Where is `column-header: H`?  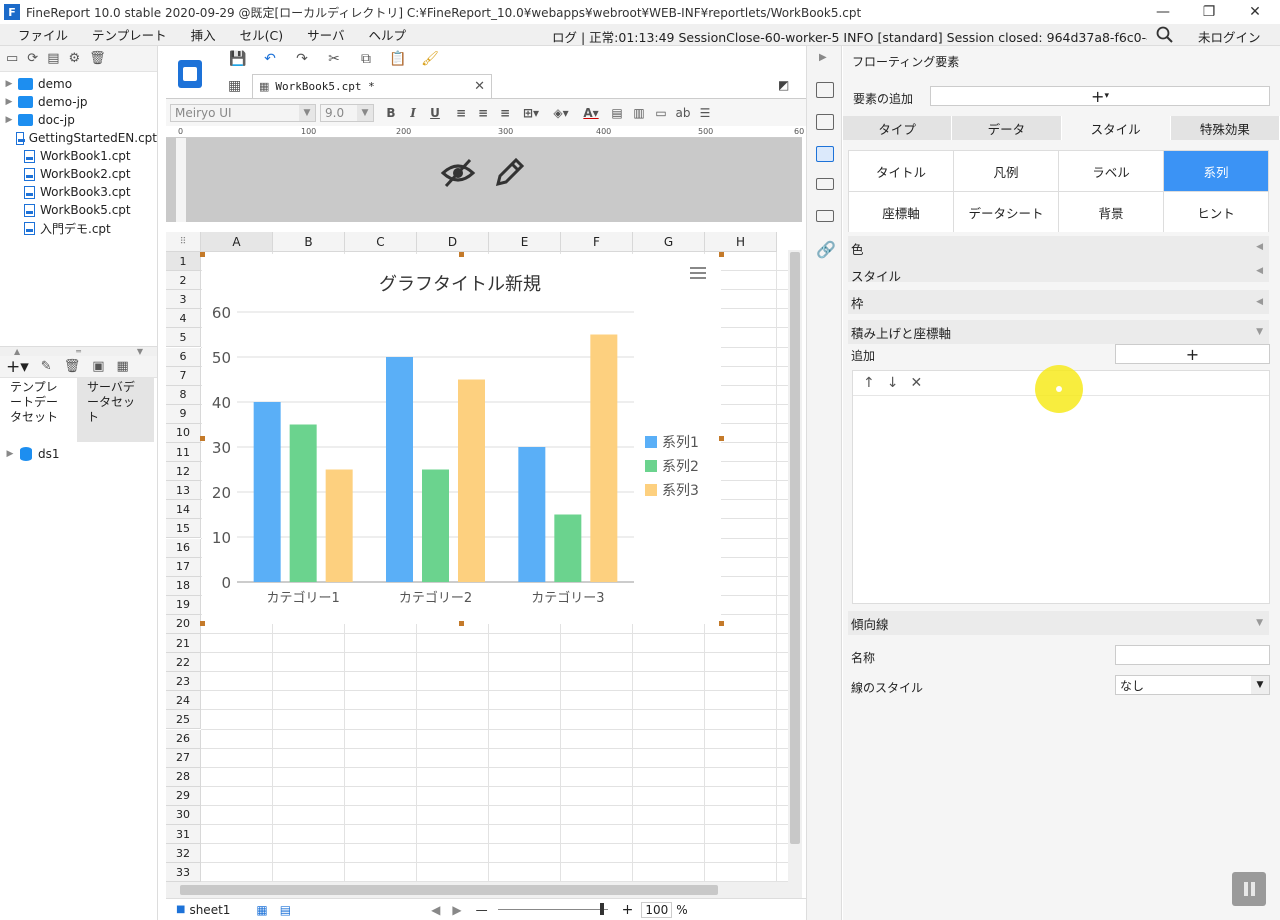
column-header: H is located at coordinates (741, 242).